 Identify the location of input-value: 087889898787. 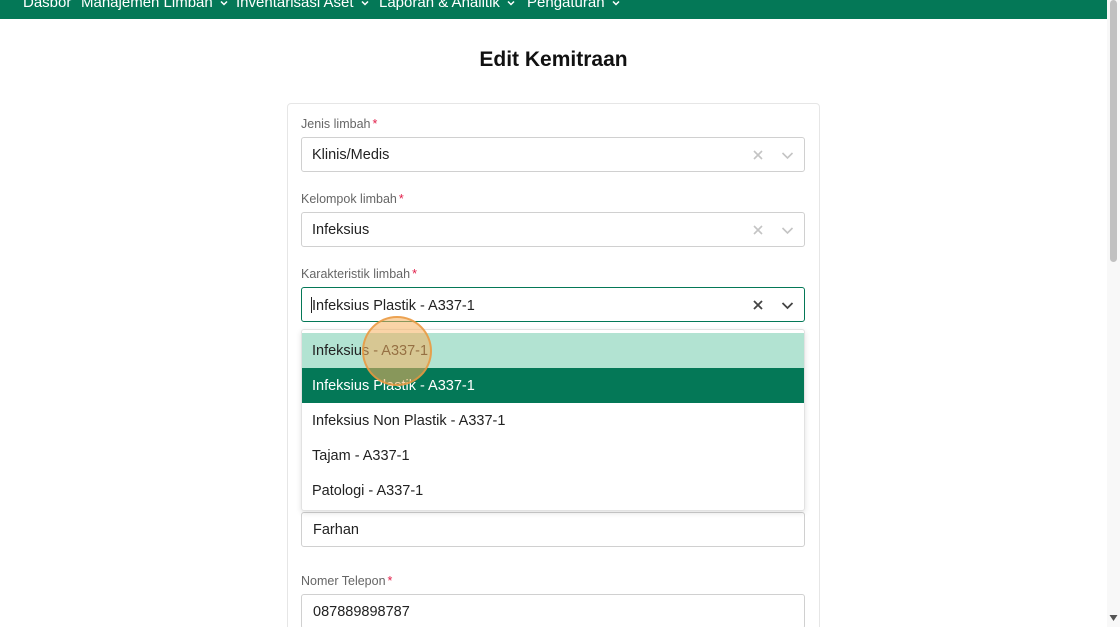
(361, 612).